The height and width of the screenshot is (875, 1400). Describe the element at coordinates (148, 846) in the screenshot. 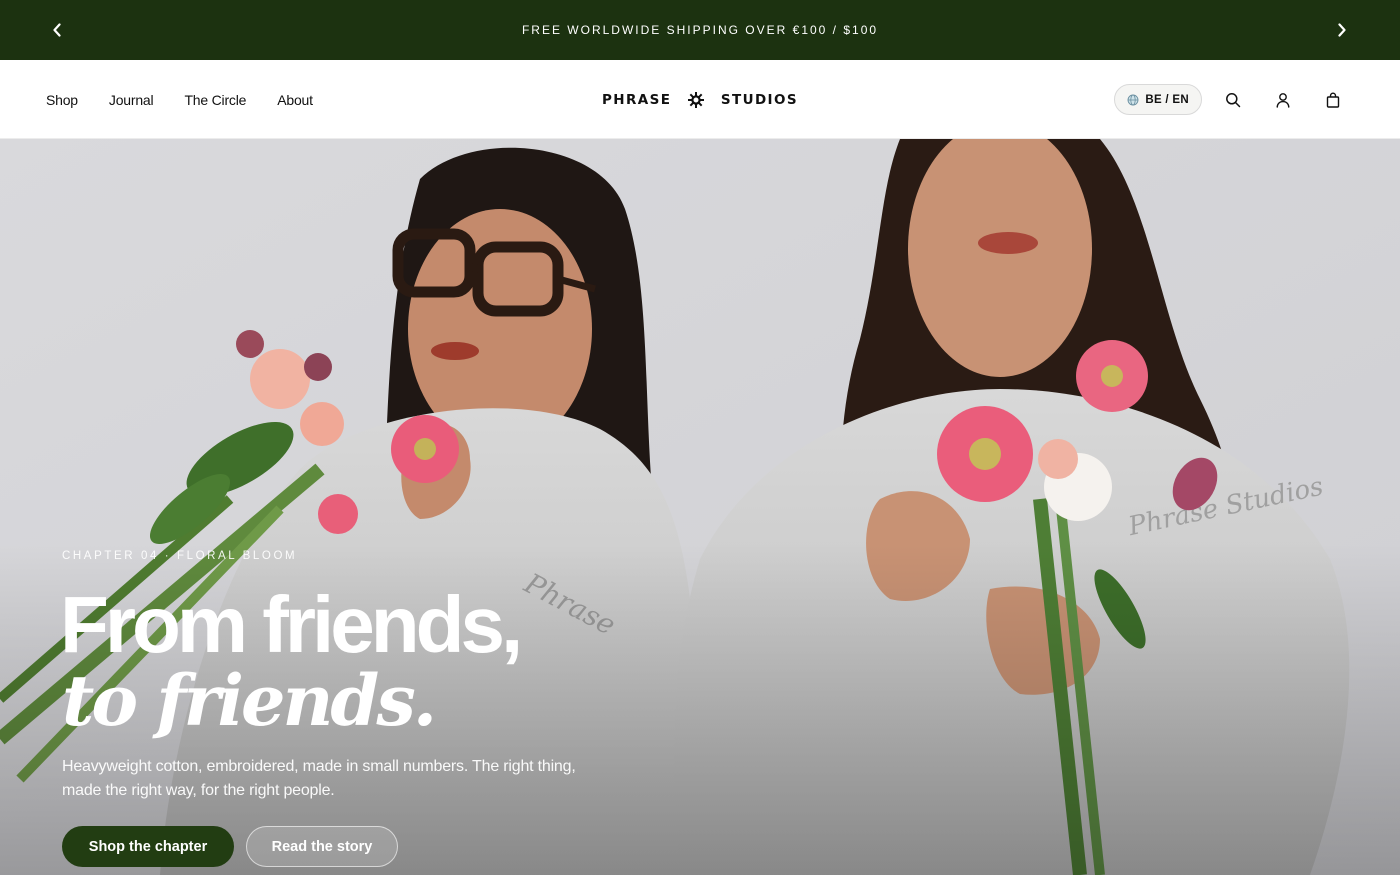

I see `shop-the-chapter-button: Shop the chapter` at that location.